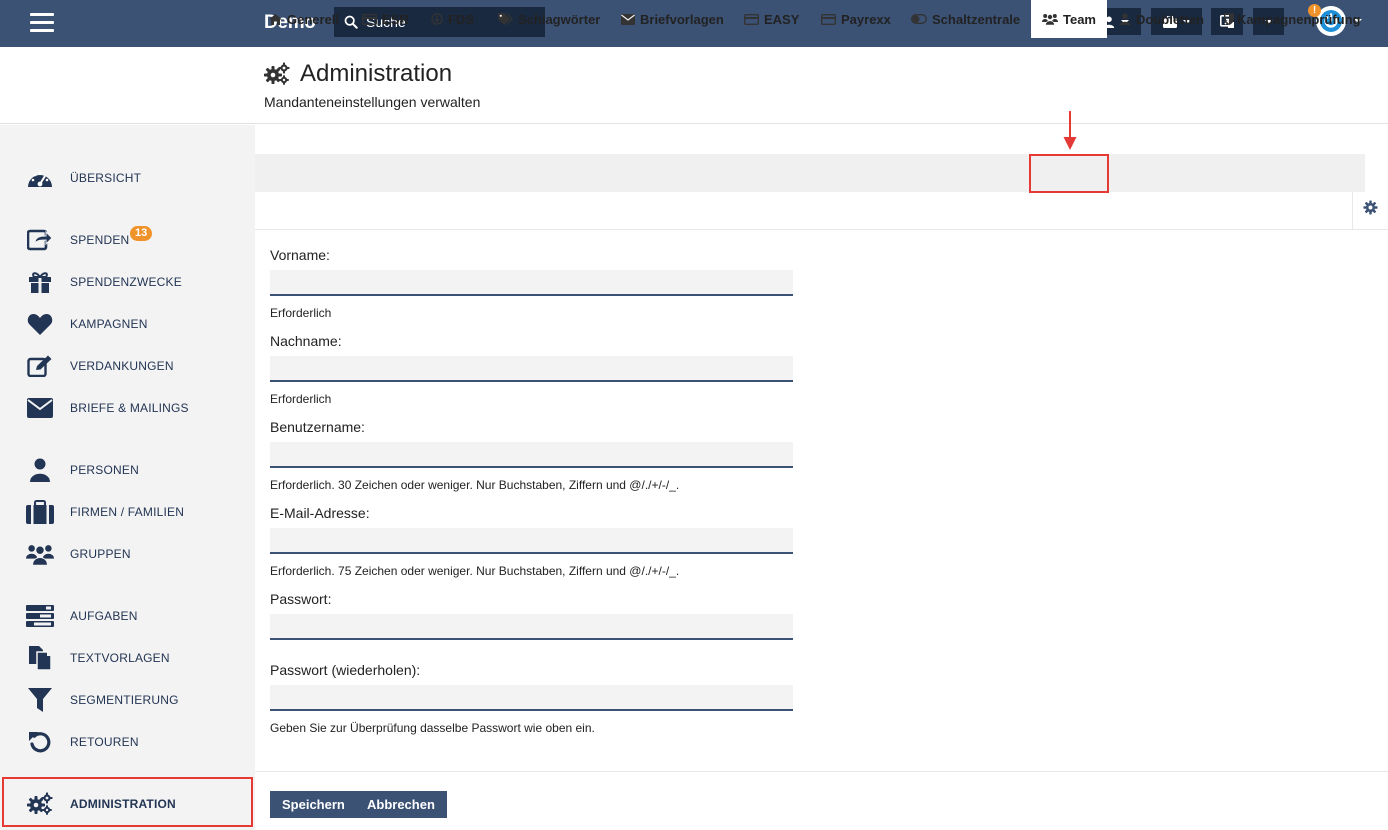 The image size is (1388, 830). Describe the element at coordinates (104, 616) in the screenshot. I see `sidebar-item-label: AUFGABEN` at that location.